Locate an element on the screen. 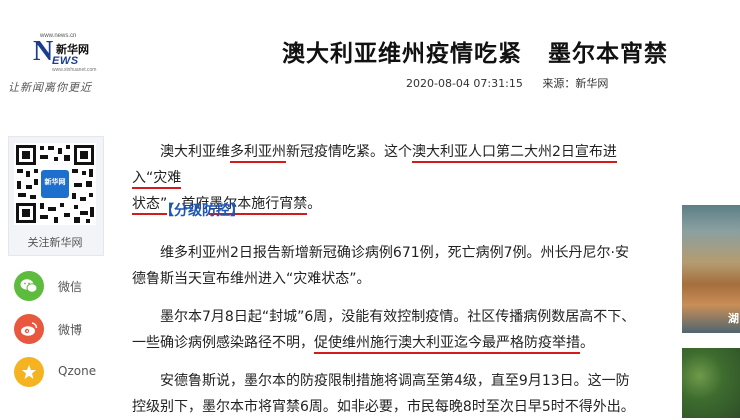  weibo-icon is located at coordinates (29, 329).